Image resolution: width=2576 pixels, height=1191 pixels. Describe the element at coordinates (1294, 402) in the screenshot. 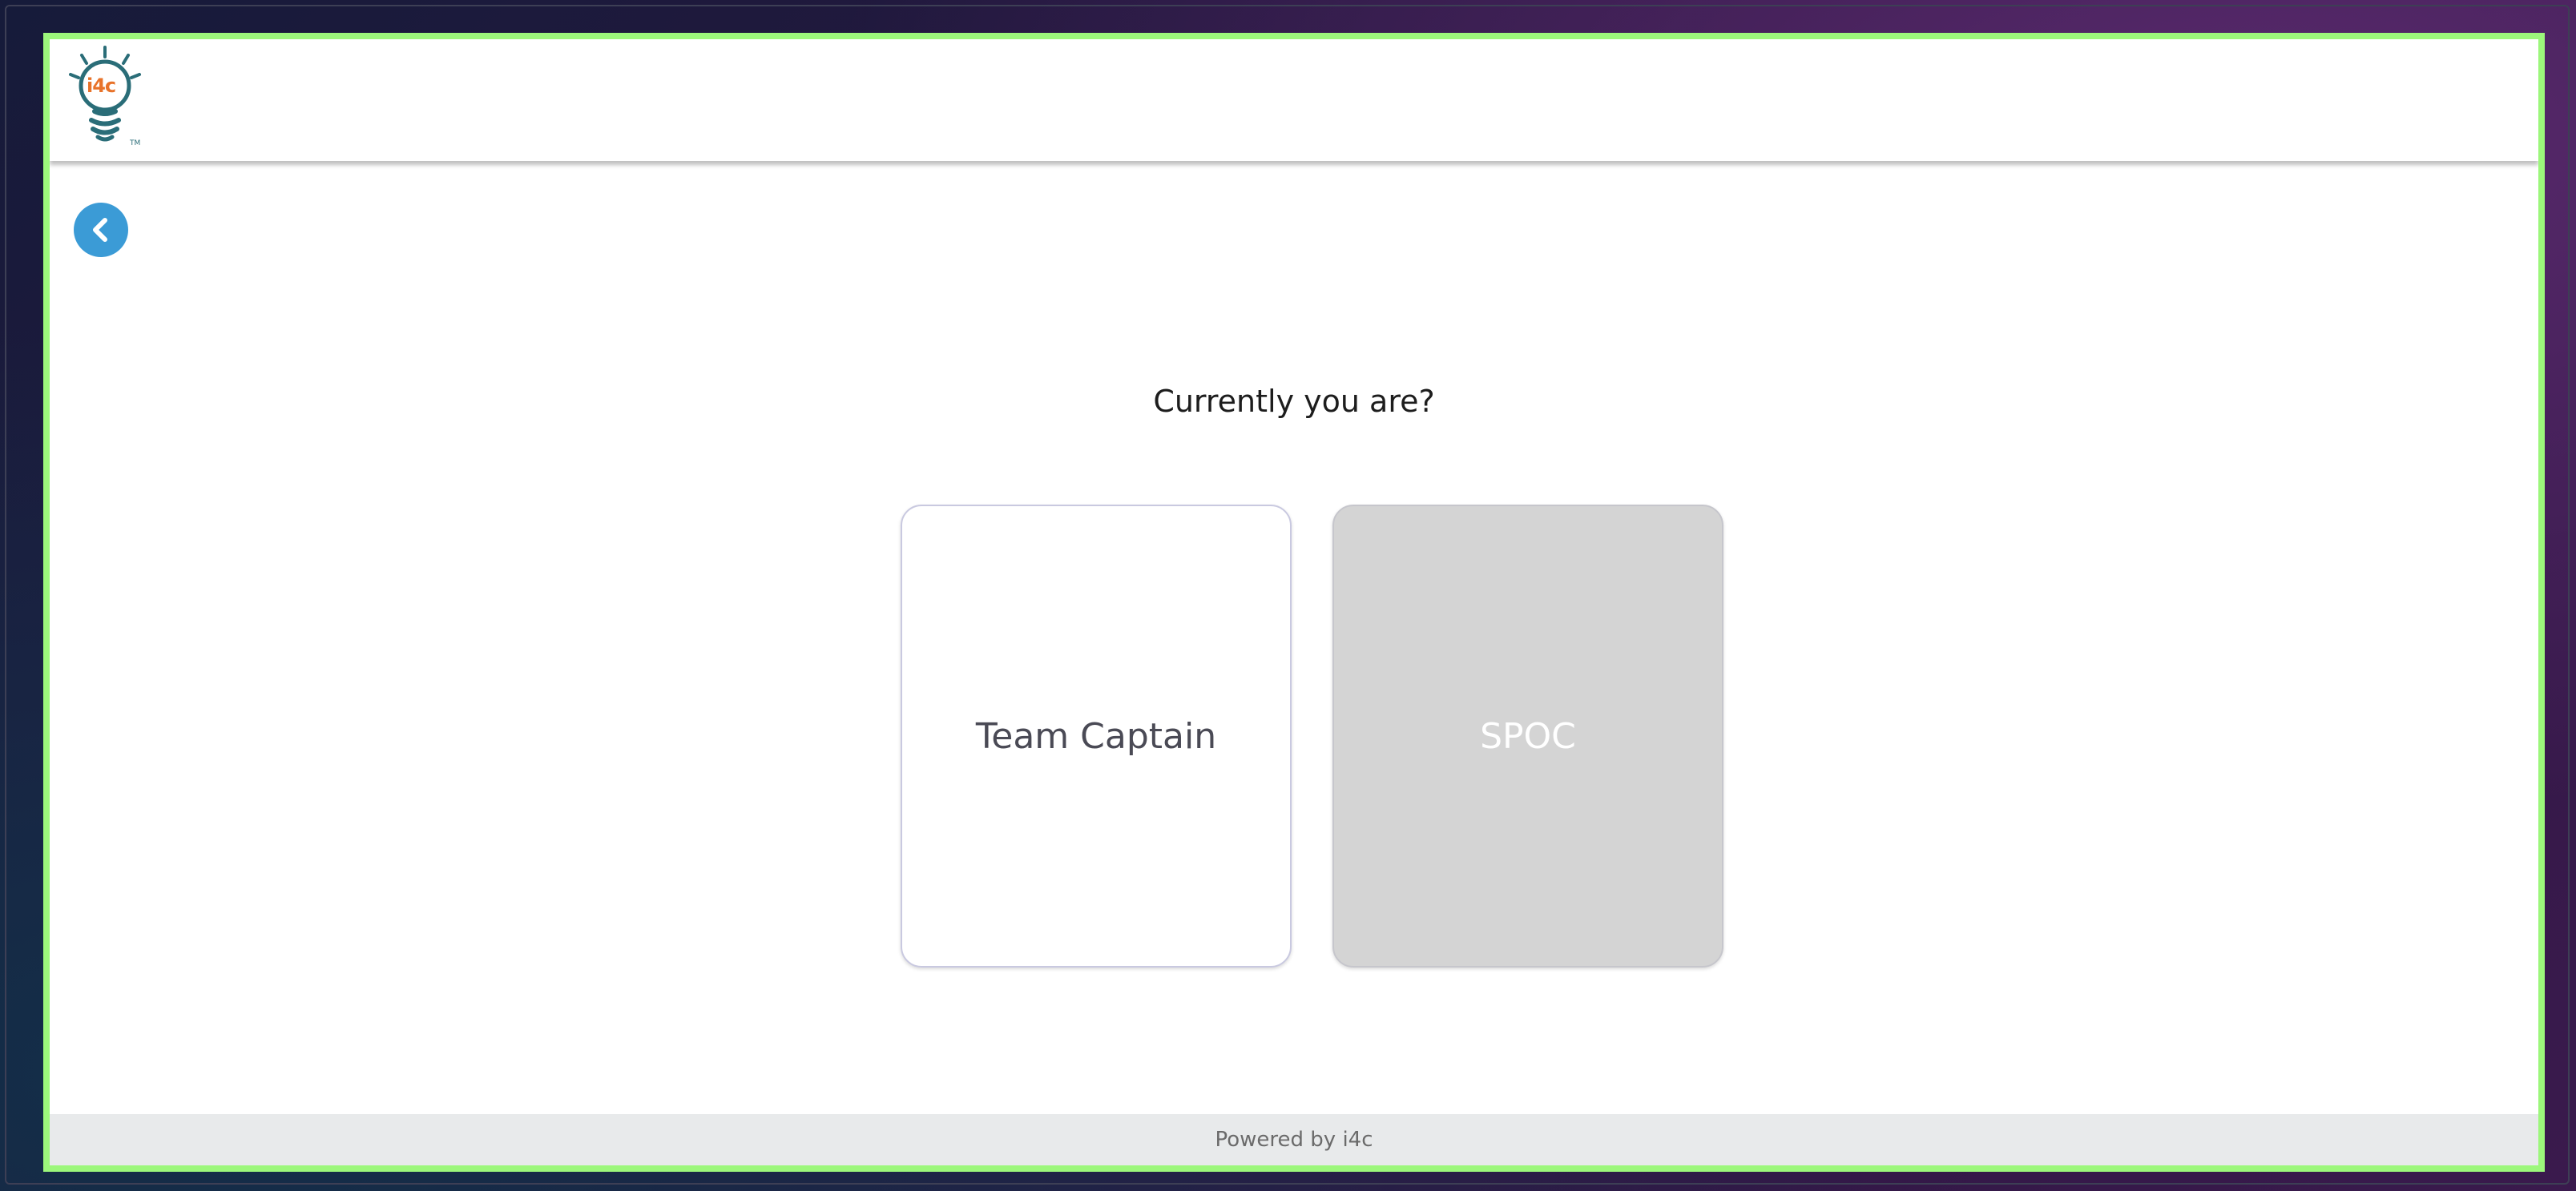

I see `page-question: Currently you are?` at that location.